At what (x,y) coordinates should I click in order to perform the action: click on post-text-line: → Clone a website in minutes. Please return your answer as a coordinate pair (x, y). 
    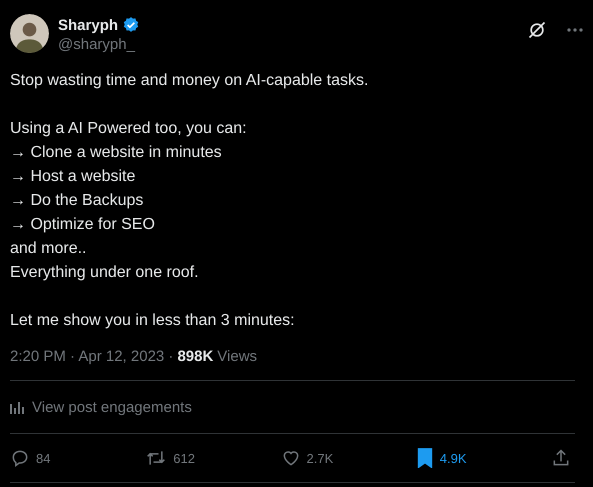
    Looking at the image, I should click on (116, 153).